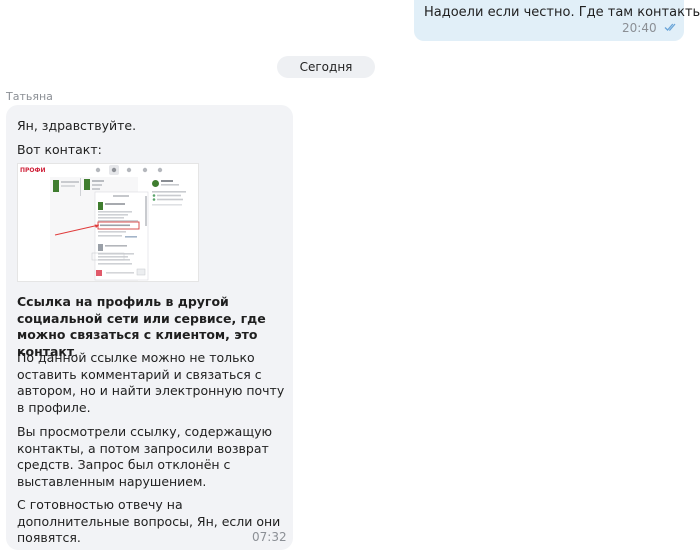  I want to click on screenshot-attachment: ПРОФИ, so click(108, 222).